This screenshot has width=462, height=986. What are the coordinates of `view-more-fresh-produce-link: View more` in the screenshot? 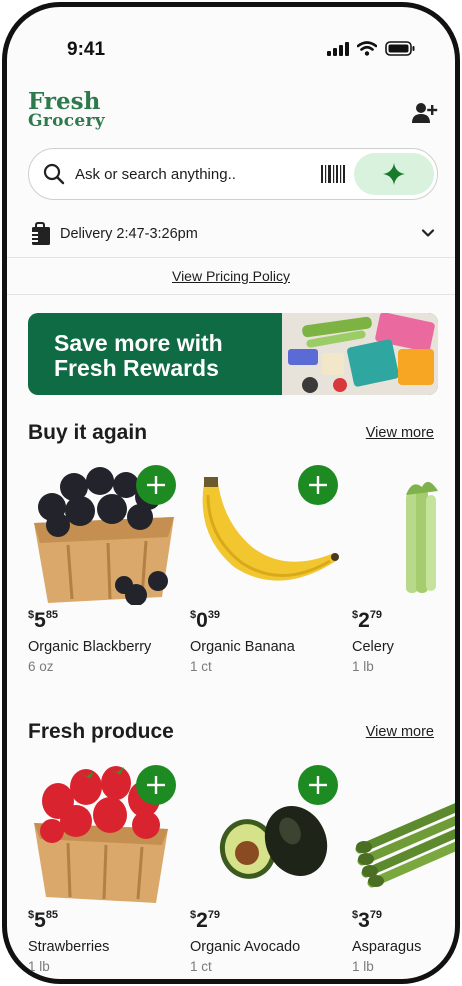 It's located at (400, 732).